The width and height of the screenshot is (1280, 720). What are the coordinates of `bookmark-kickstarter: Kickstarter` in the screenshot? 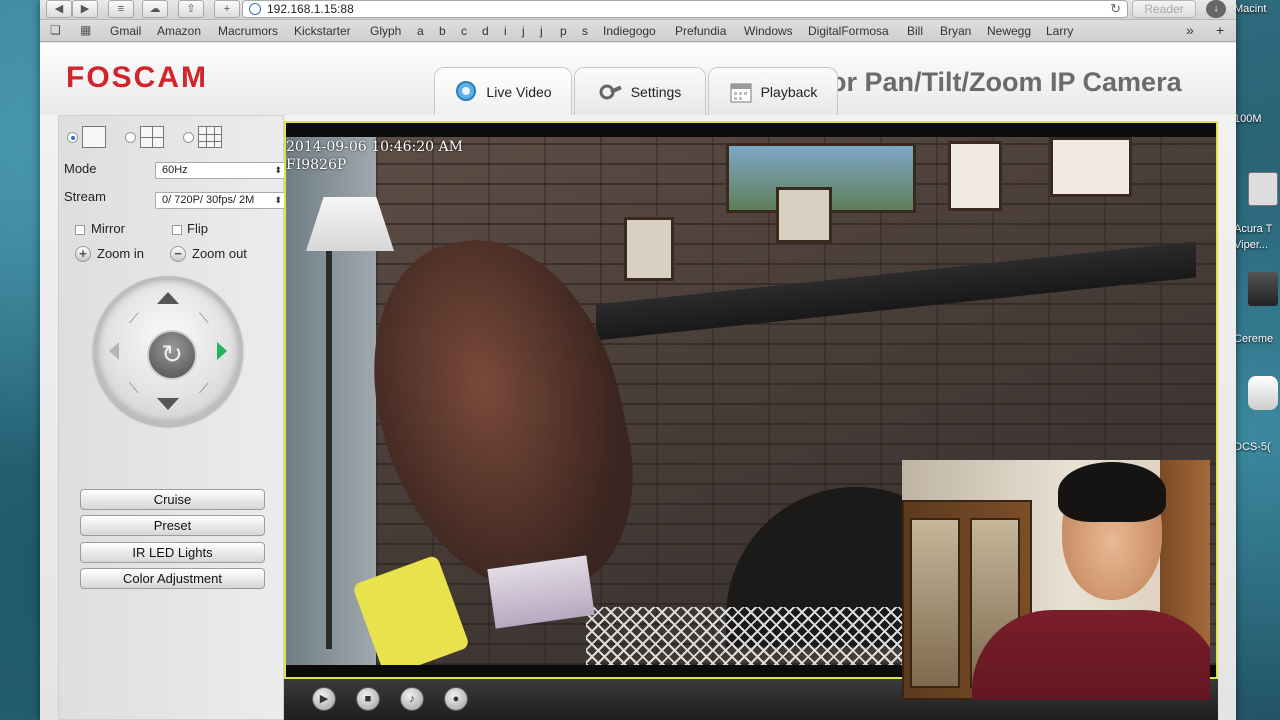 It's located at (322, 31).